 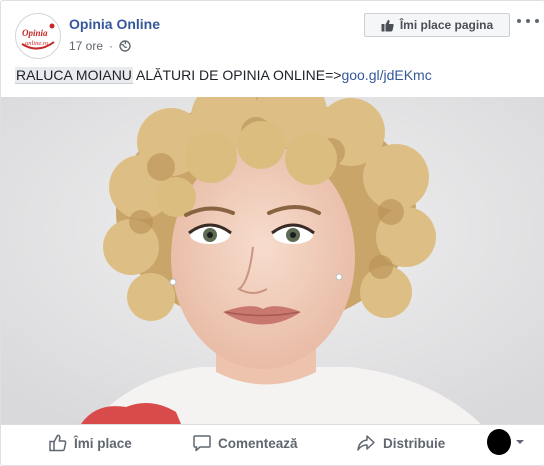 I want to click on mention-tag: RALUCA MOIANU, so click(x=74, y=75).